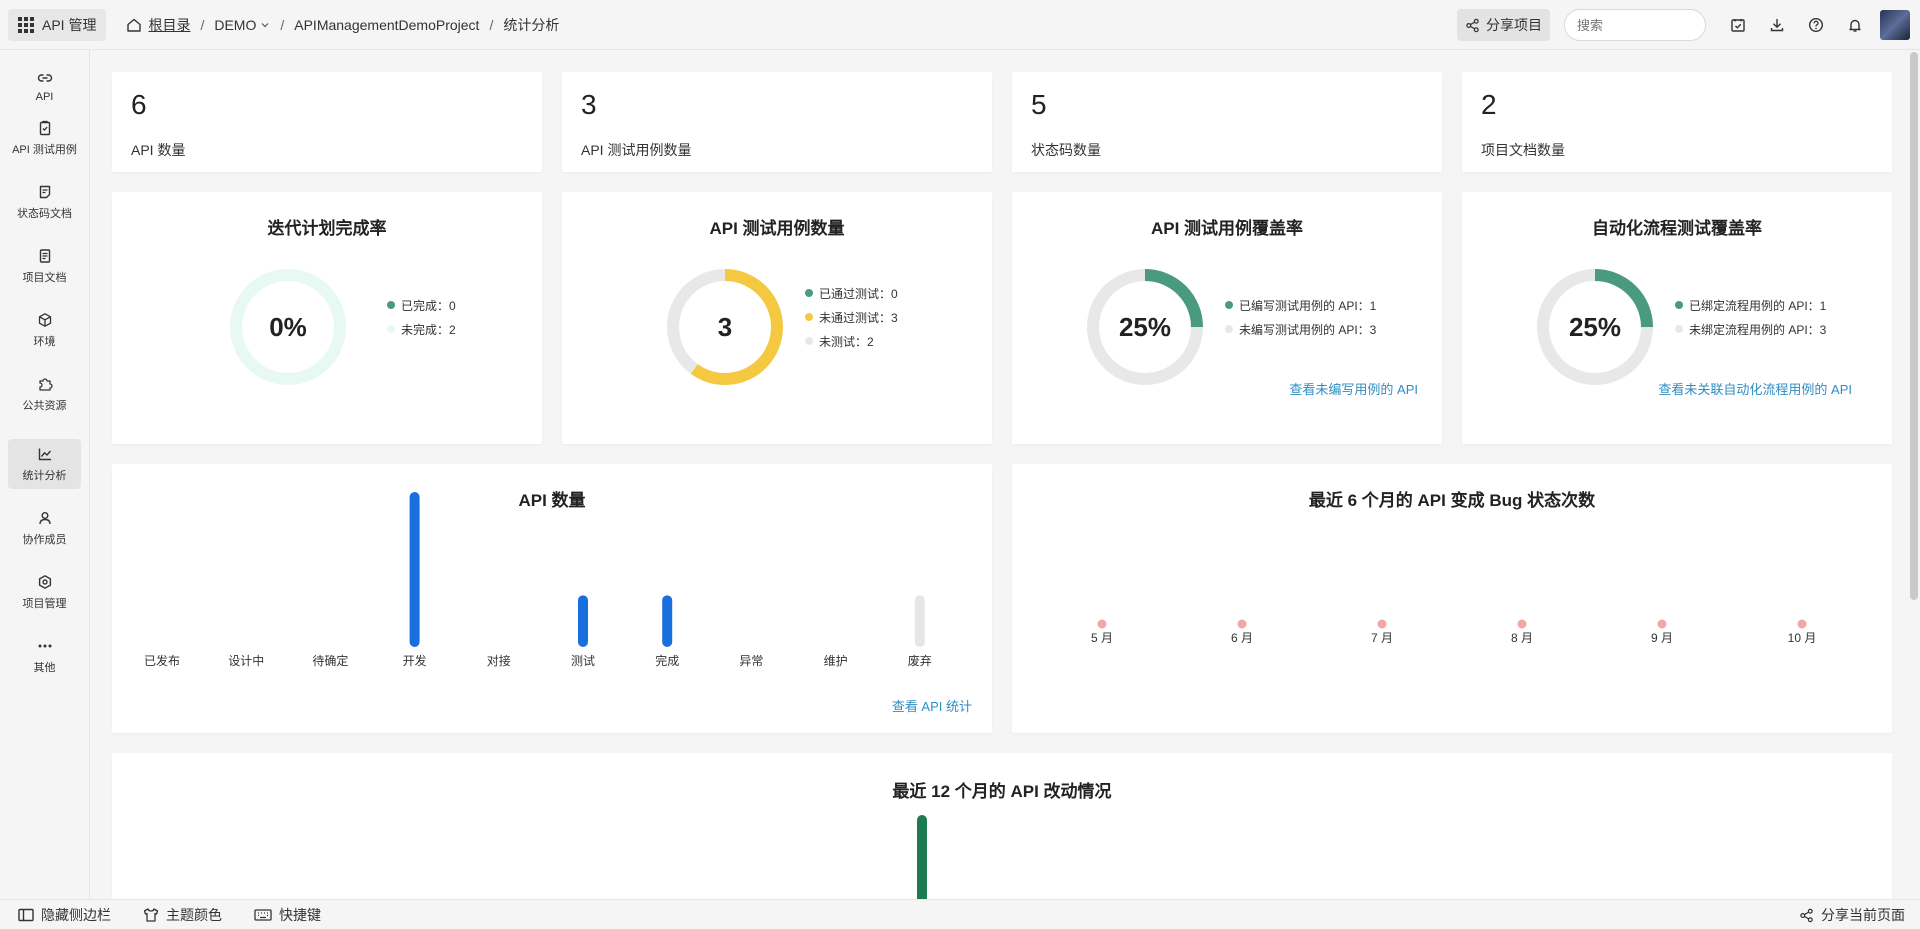  What do you see at coordinates (499, 660) in the screenshot?
I see `tick-label: 对接` at bounding box center [499, 660].